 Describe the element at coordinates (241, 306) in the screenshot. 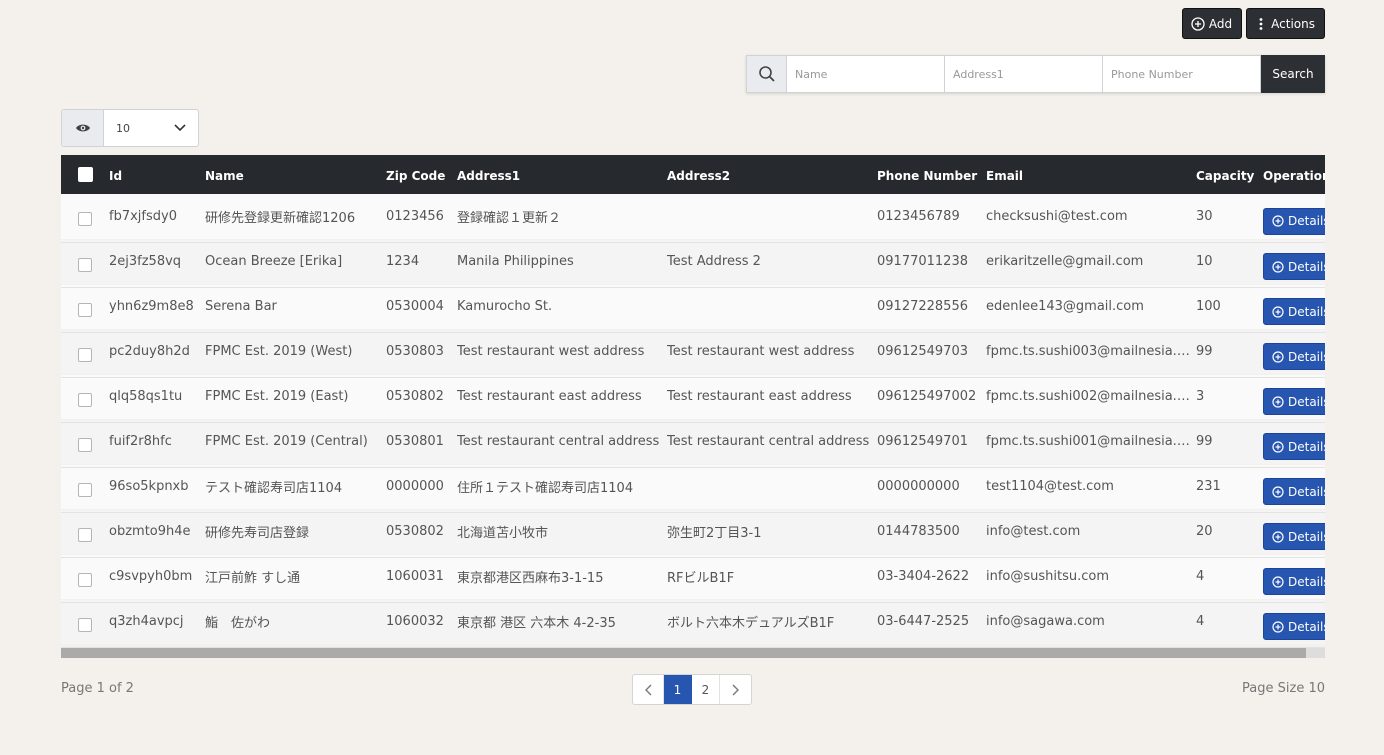

I see `cell-name: Serena Bar` at that location.